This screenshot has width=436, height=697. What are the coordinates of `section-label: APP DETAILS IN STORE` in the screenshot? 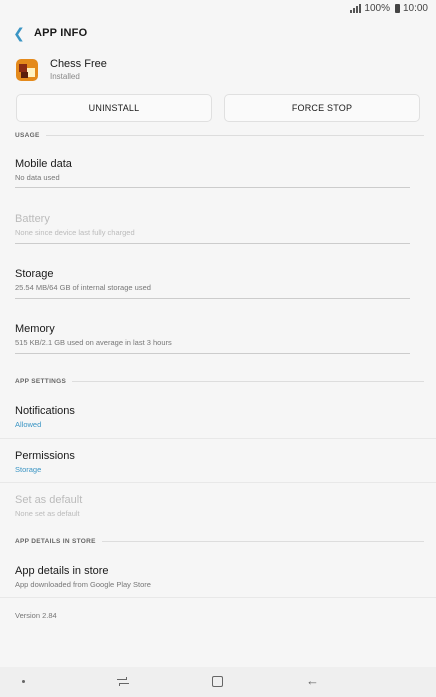 It's located at (55, 541).